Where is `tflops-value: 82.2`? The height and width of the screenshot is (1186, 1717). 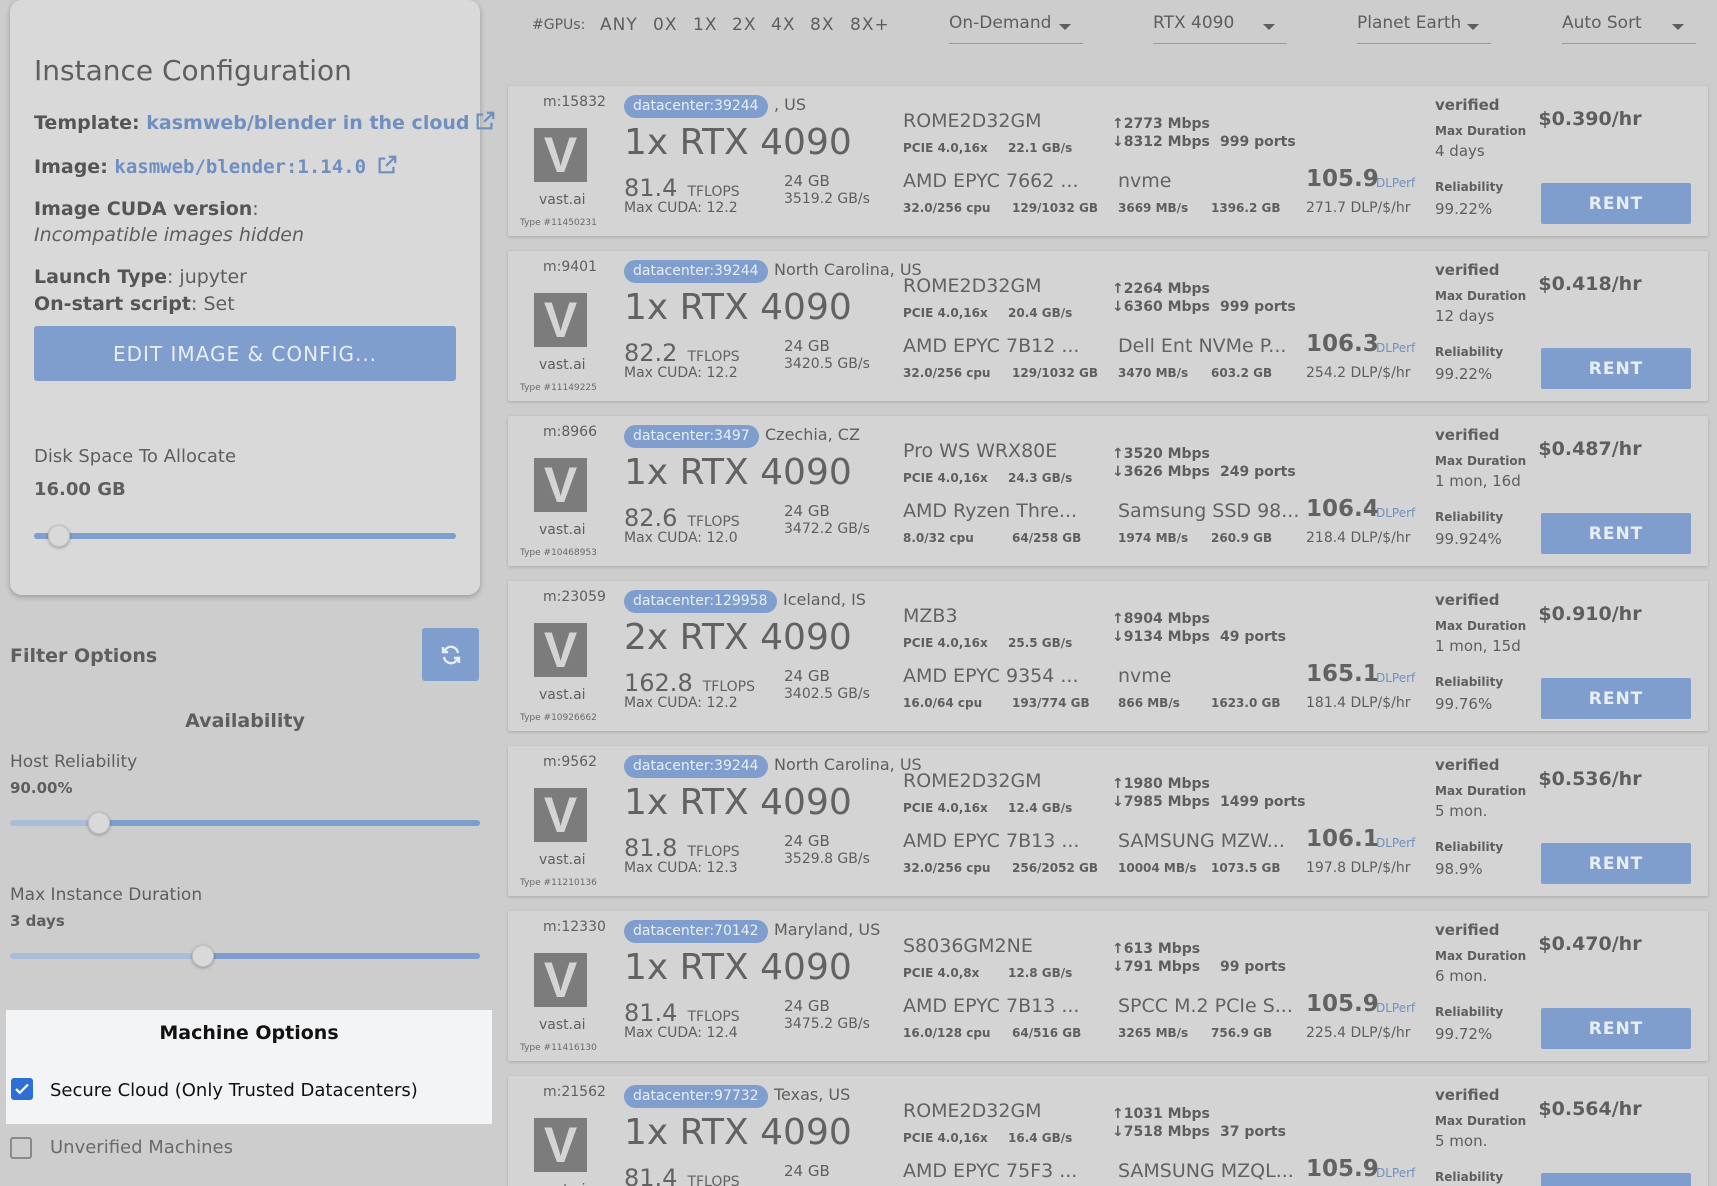 tflops-value: 82.2 is located at coordinates (651, 353).